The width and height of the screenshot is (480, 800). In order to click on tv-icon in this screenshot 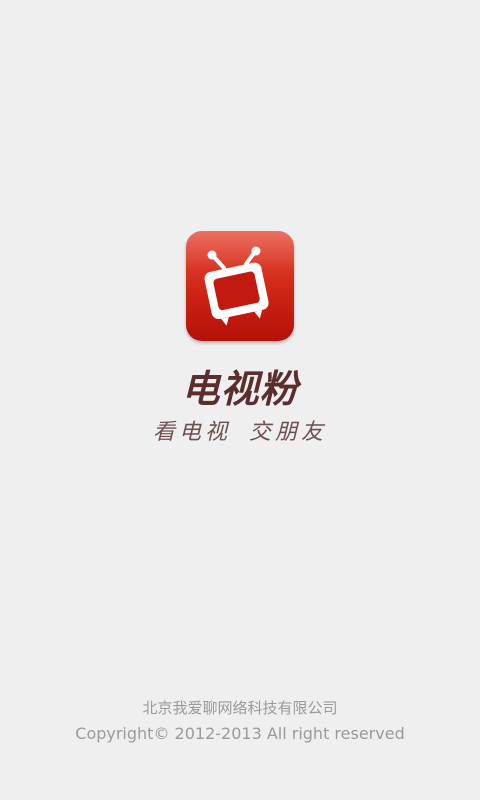, I will do `click(236, 286)`.